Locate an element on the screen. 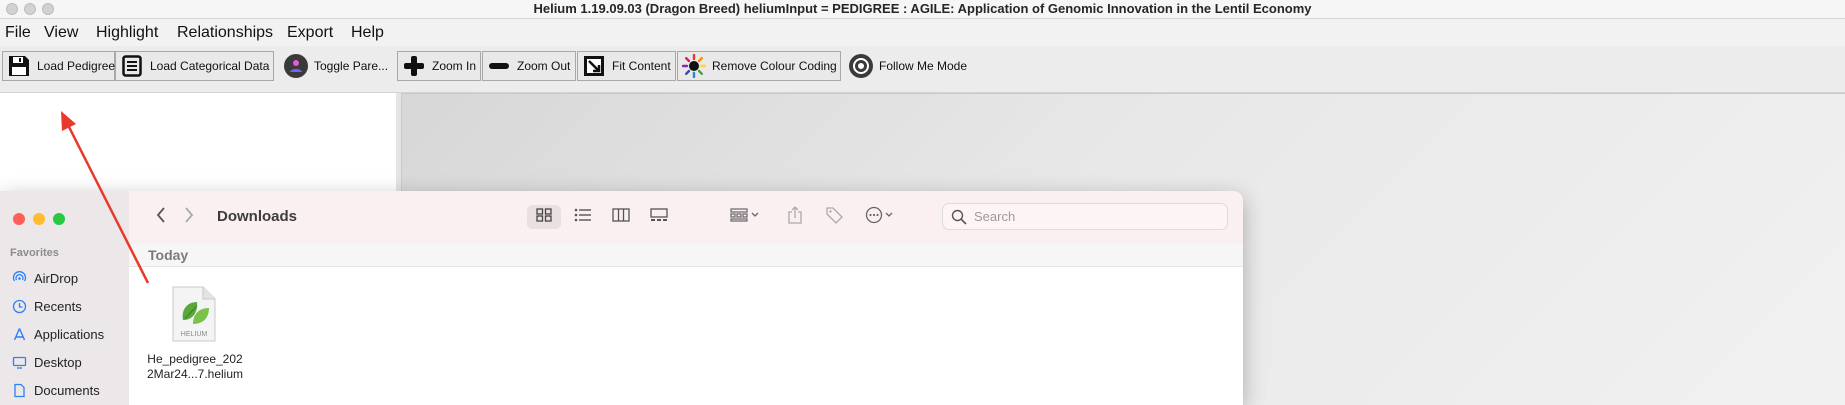 This screenshot has width=1845, height=405. favorites-header: Favorites is located at coordinates (34, 253).